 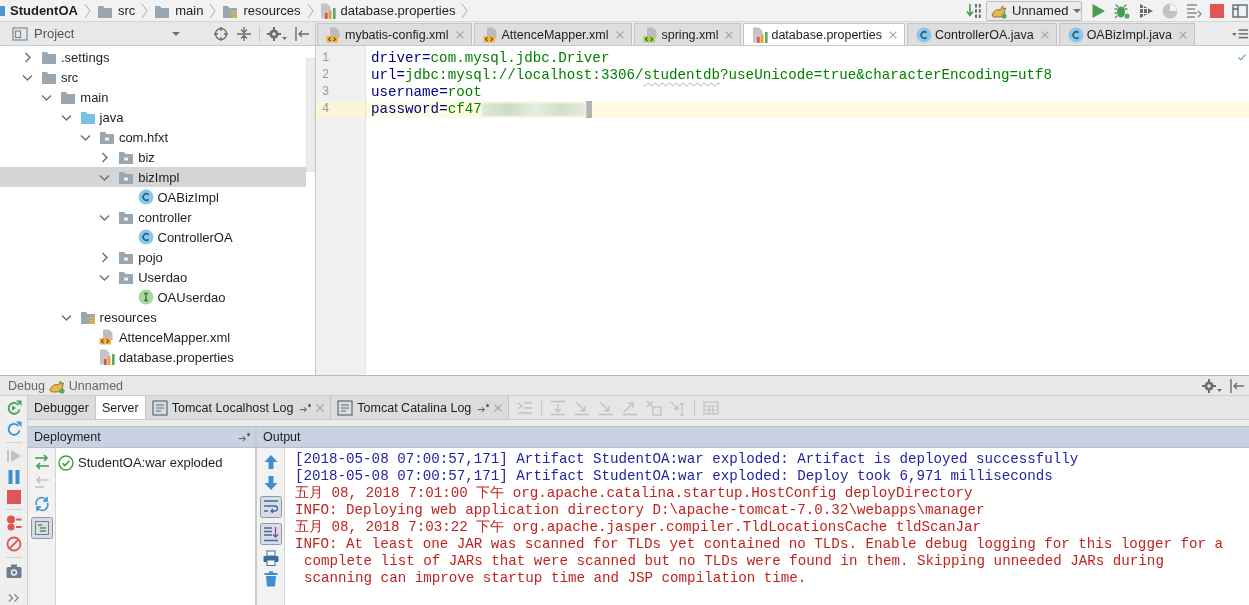 I want to click on tree-item: pojo, so click(x=153, y=257).